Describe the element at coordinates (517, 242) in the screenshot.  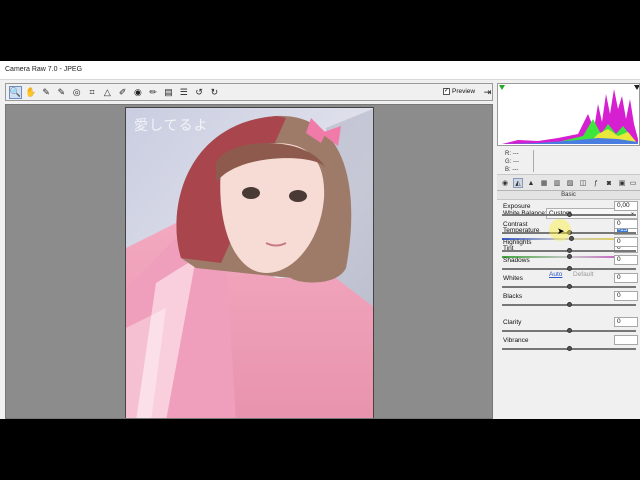
I see `highlights-label: Highlights` at that location.